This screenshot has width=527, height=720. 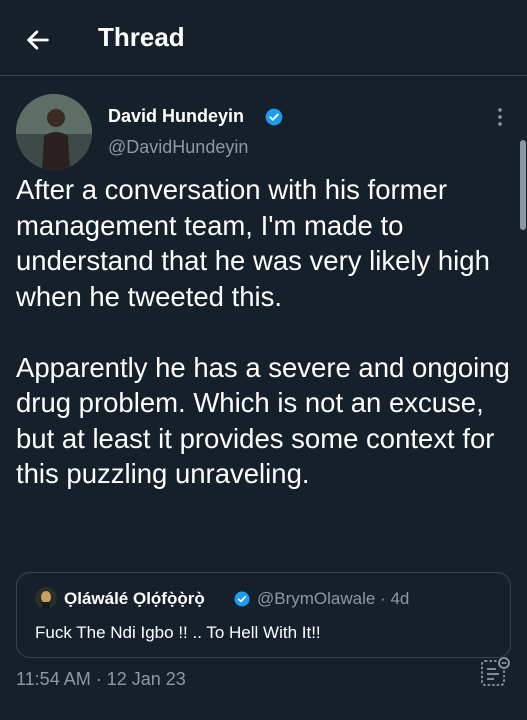 I want to click on author-name: David Hundeyin, so click(x=176, y=116).